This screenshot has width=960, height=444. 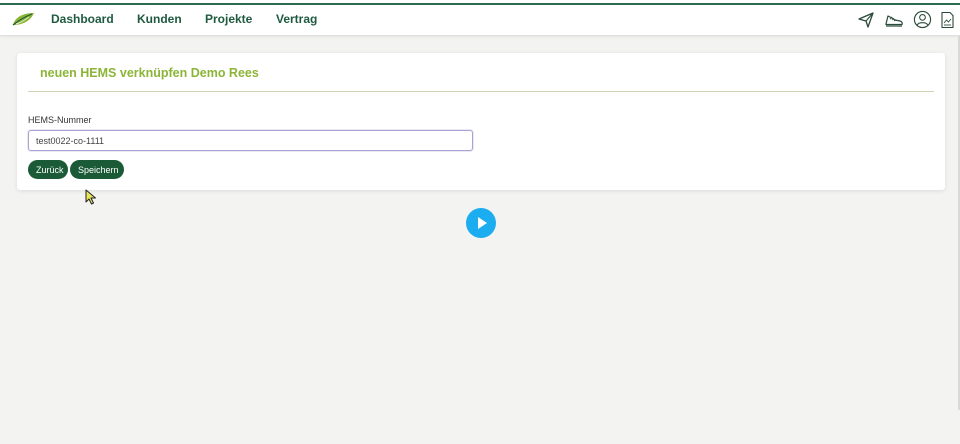 I want to click on leaf-logo-icon, so click(x=23, y=19).